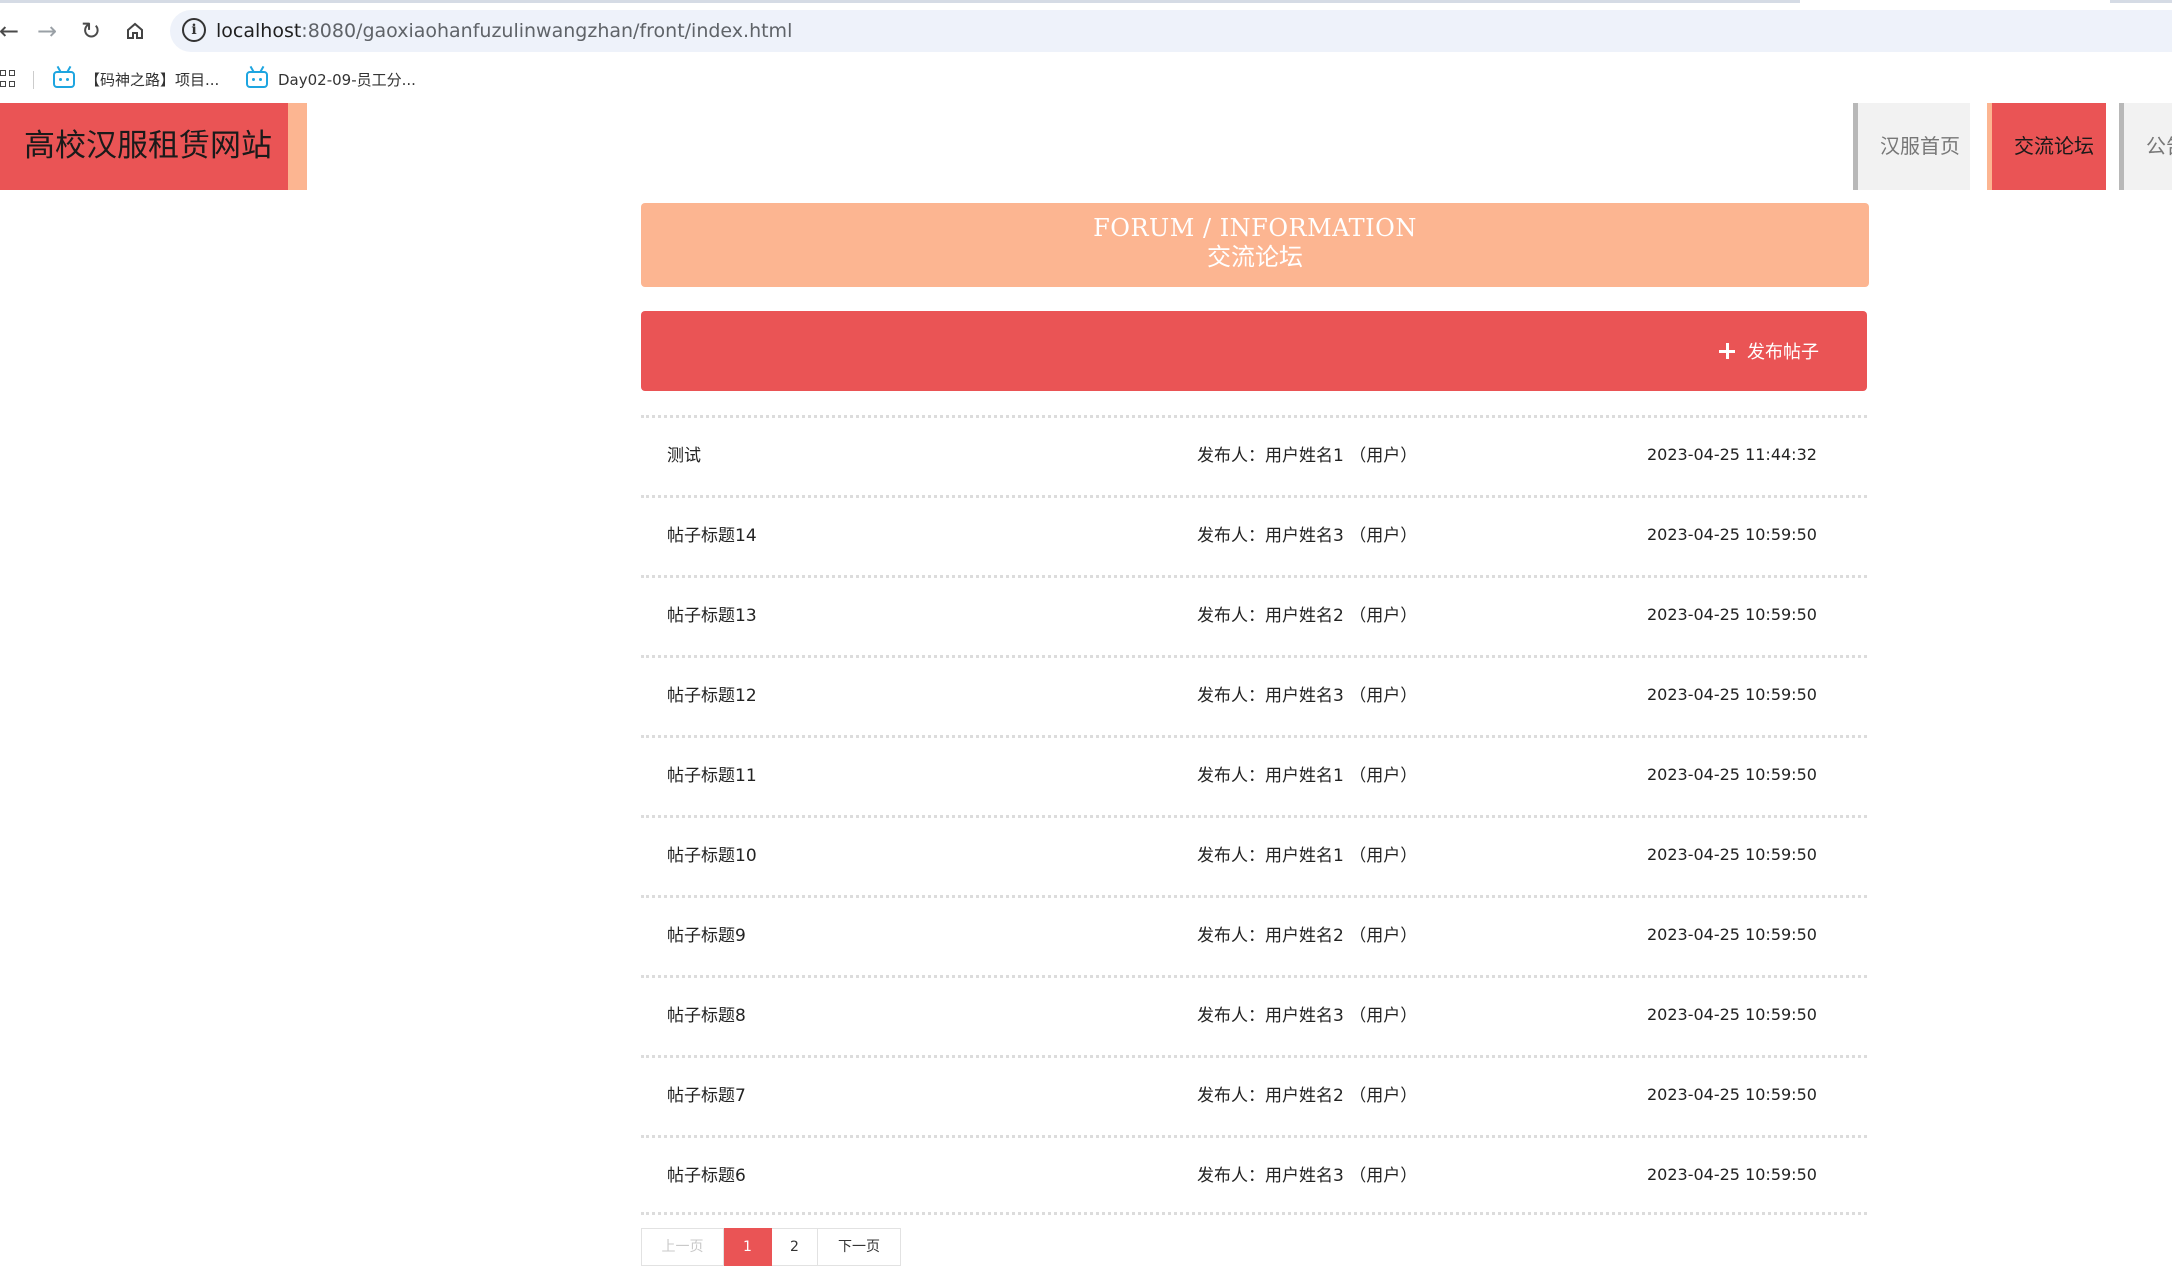  What do you see at coordinates (748, 1247) in the screenshot?
I see `page-1-button: 1` at bounding box center [748, 1247].